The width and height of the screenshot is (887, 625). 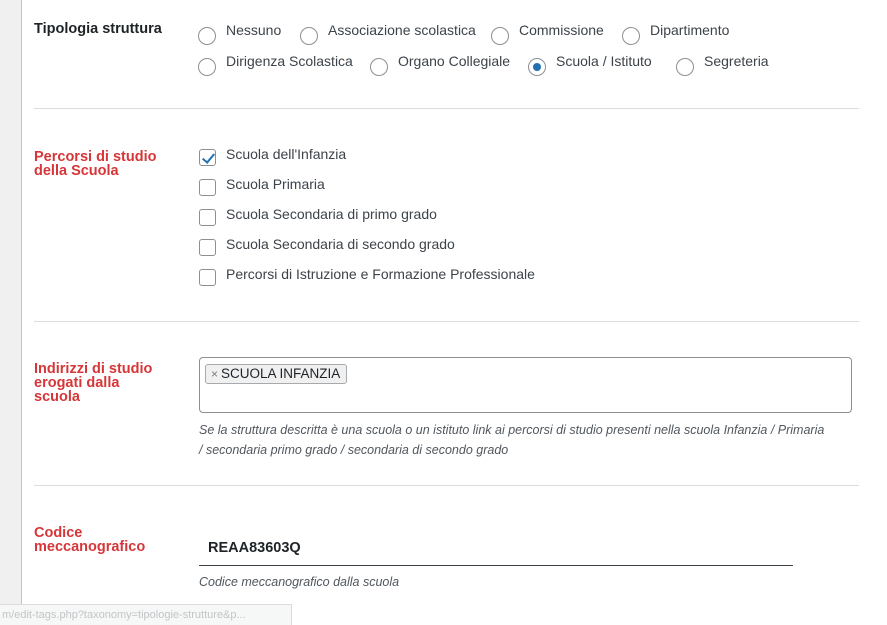 I want to click on radio-label: Segreteria, so click(x=736, y=61).